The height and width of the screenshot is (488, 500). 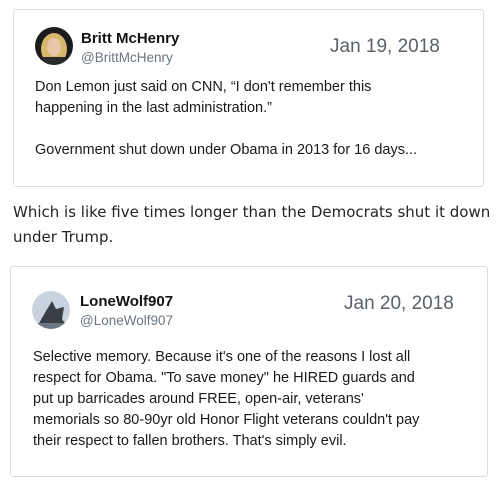 I want to click on author-name: Britt McHenry, so click(x=130, y=38).